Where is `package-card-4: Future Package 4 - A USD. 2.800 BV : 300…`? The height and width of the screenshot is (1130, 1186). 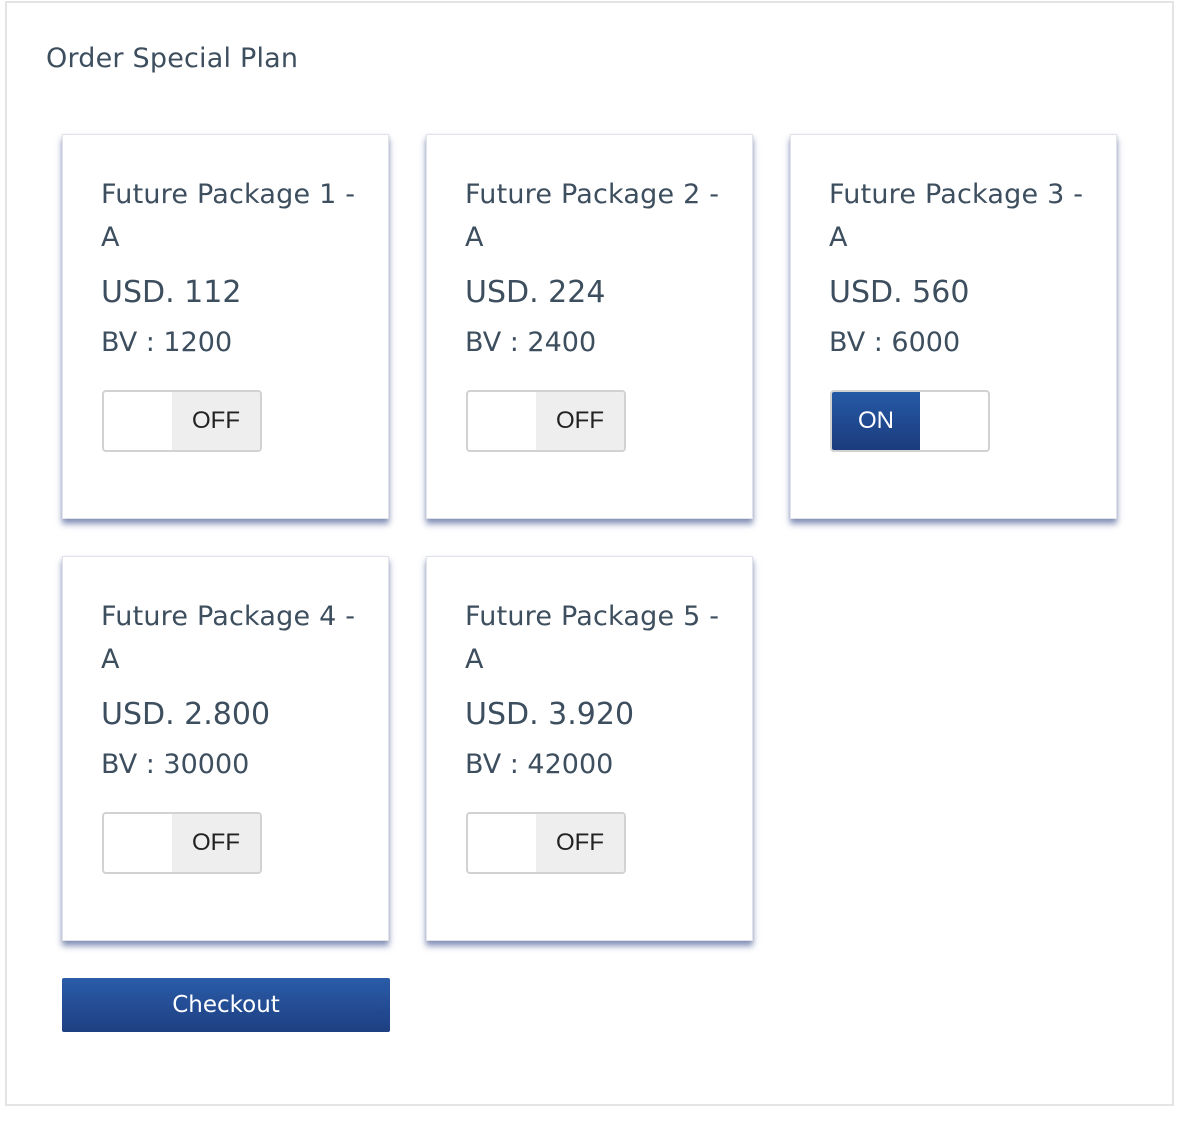
package-card-4: Future Package 4 - A USD. 2.800 BV : 300… is located at coordinates (225, 748).